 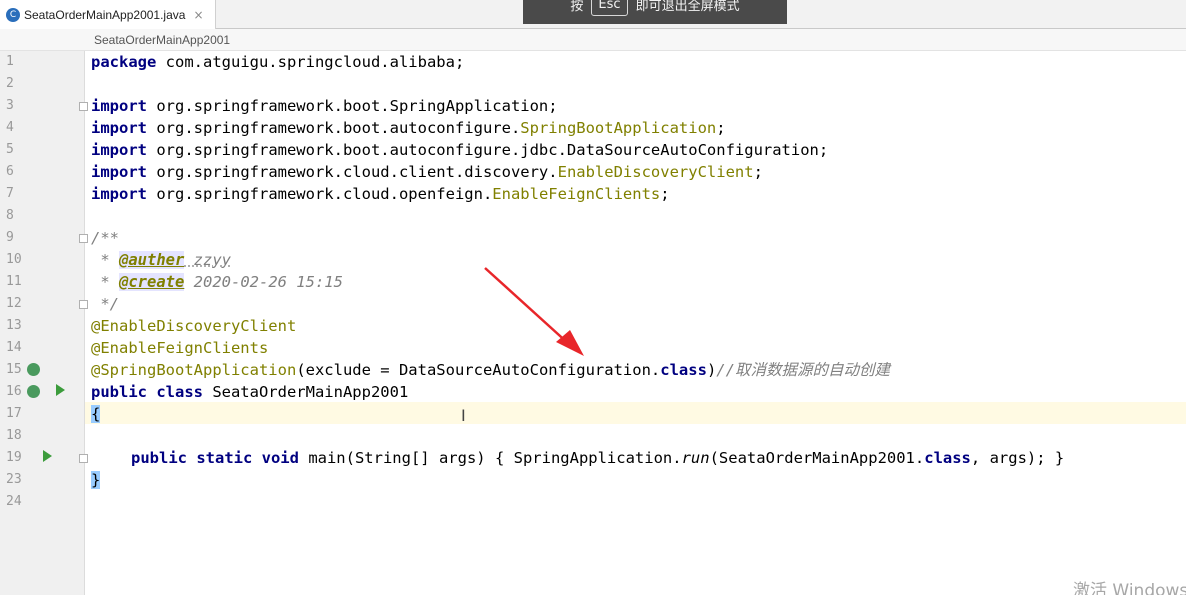 I want to click on file-tab-label: SeataOrderMainApp2001.java, so click(x=105, y=14).